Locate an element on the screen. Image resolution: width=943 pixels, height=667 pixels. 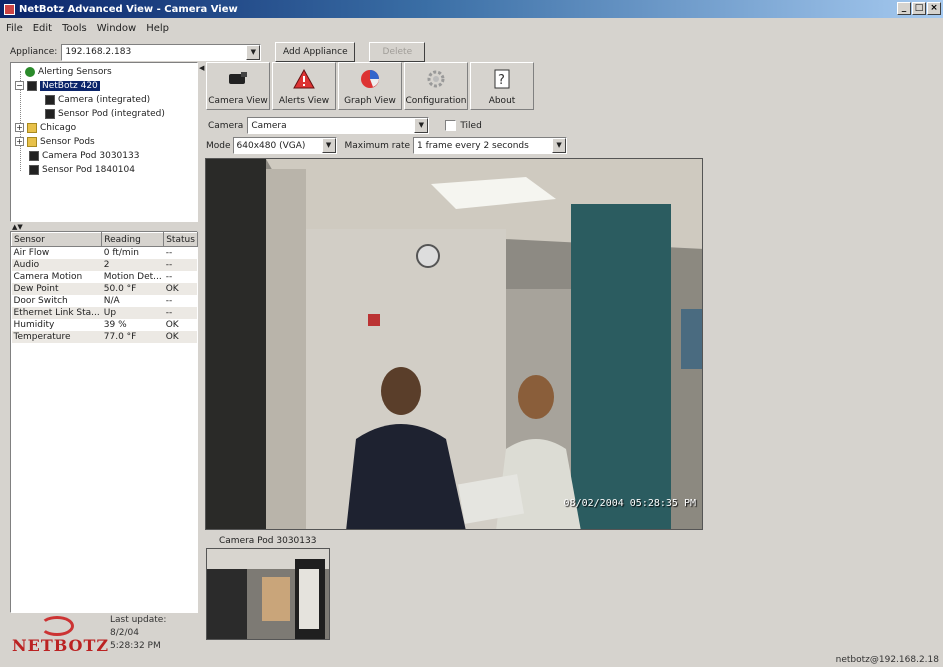
table-row: Audio 2 -- is located at coordinates (104, 264).